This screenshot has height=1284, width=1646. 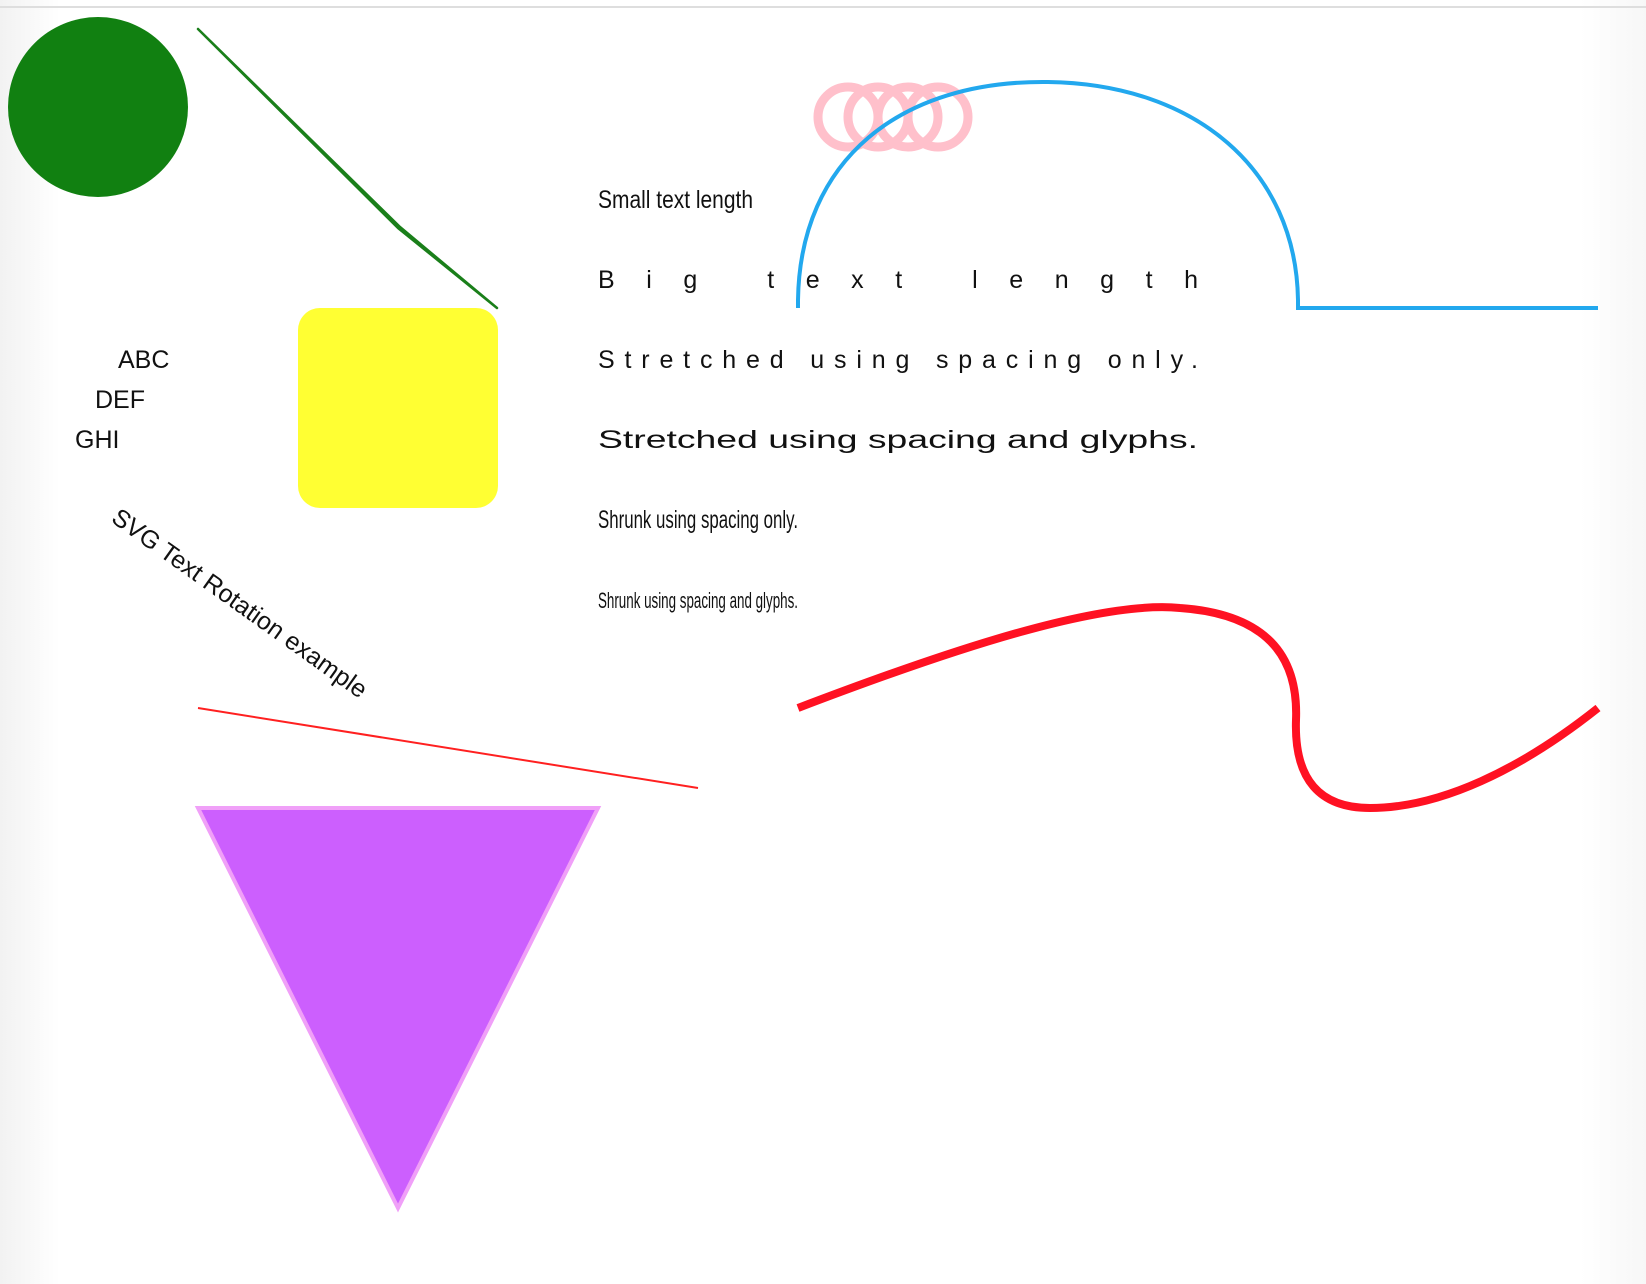 What do you see at coordinates (347, 168) in the screenshot?
I see `diagonal-sliver-shape` at bounding box center [347, 168].